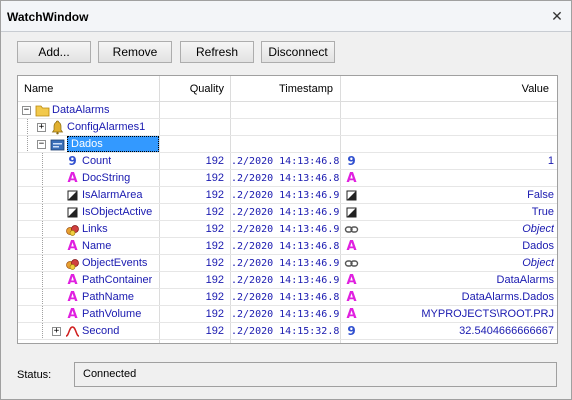 Image resolution: width=572 pixels, height=400 pixels. What do you see at coordinates (538, 246) in the screenshot?
I see `row-value: Dados` at bounding box center [538, 246].